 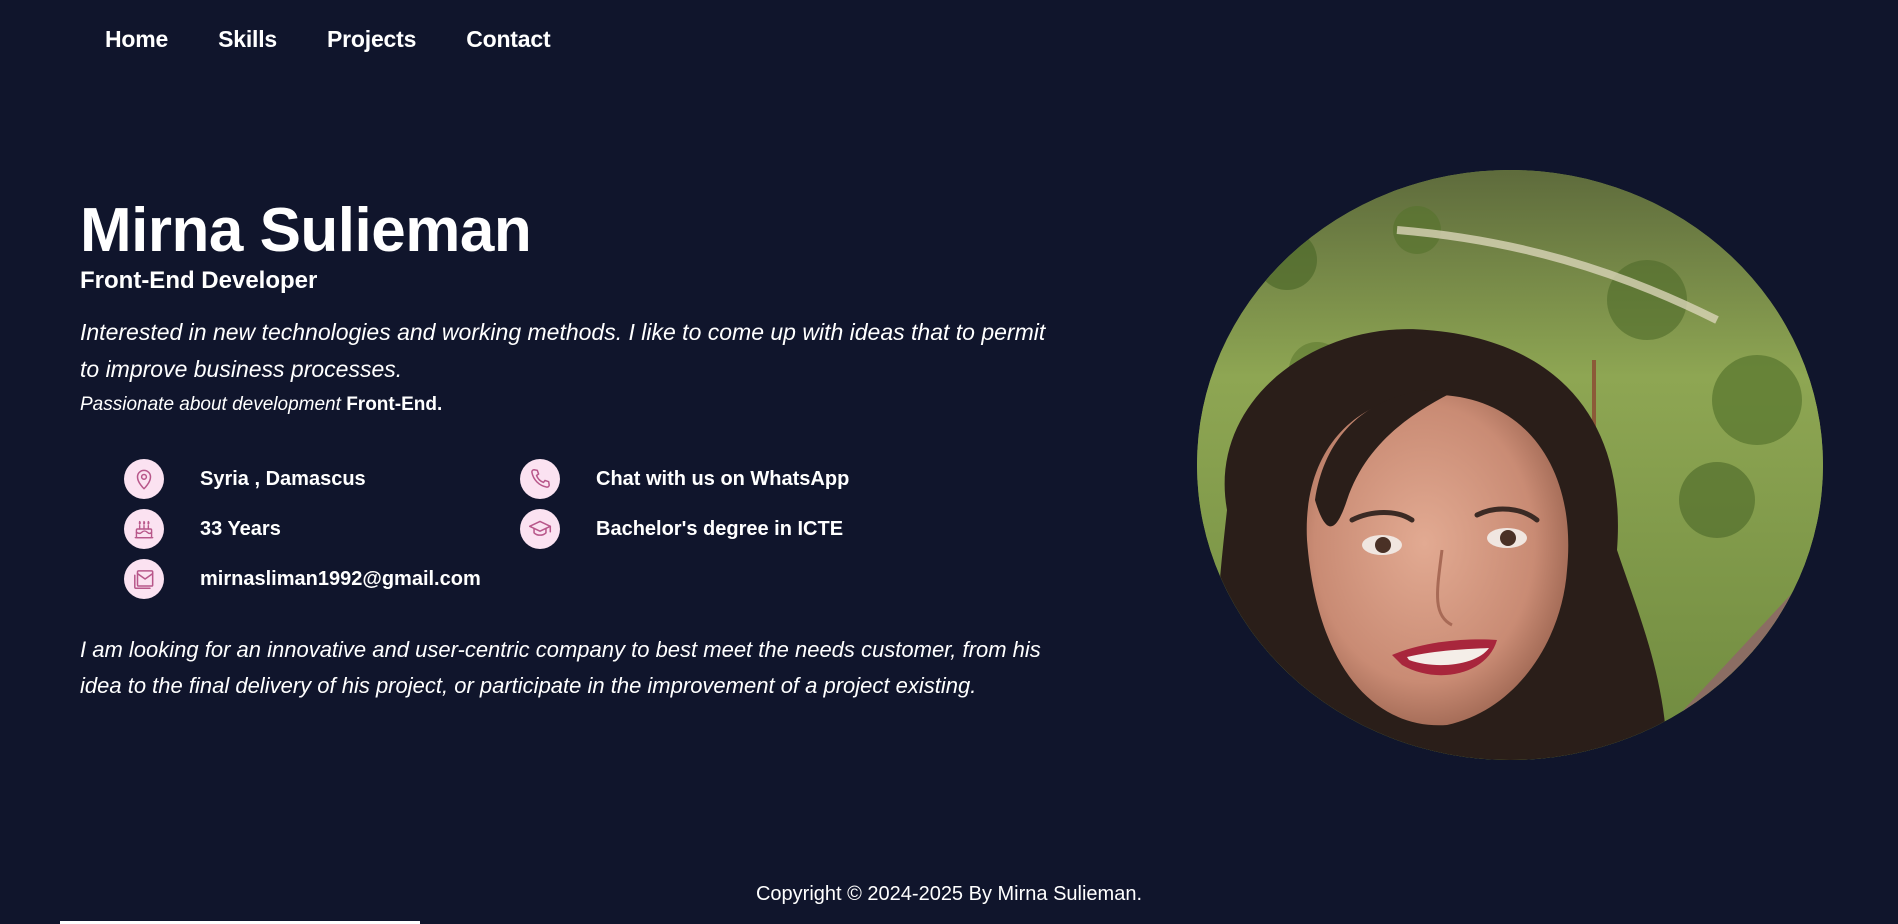 I want to click on location-pin-icon, so click(x=144, y=479).